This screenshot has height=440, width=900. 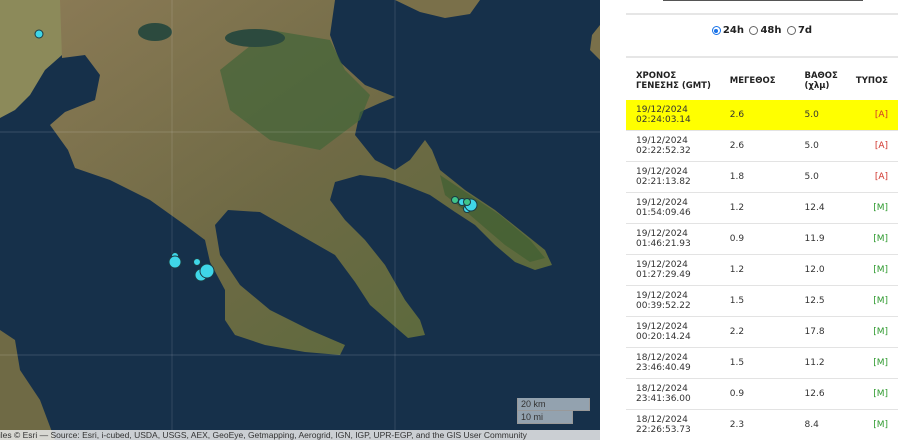 What do you see at coordinates (830, 332) in the screenshot?
I see `cell-depth: 17.8` at bounding box center [830, 332].